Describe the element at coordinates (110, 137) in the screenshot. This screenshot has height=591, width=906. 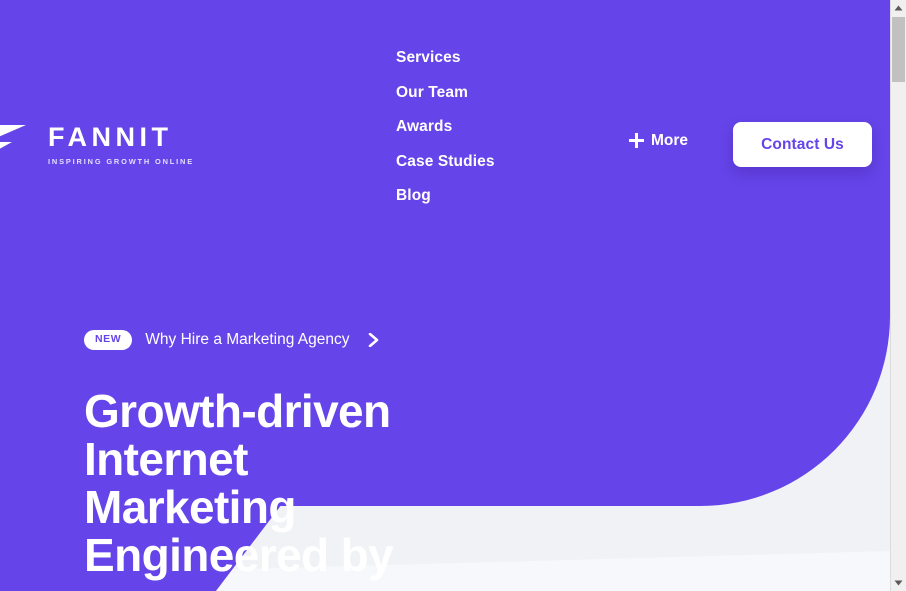
I see `brand-name: FANNIT` at that location.